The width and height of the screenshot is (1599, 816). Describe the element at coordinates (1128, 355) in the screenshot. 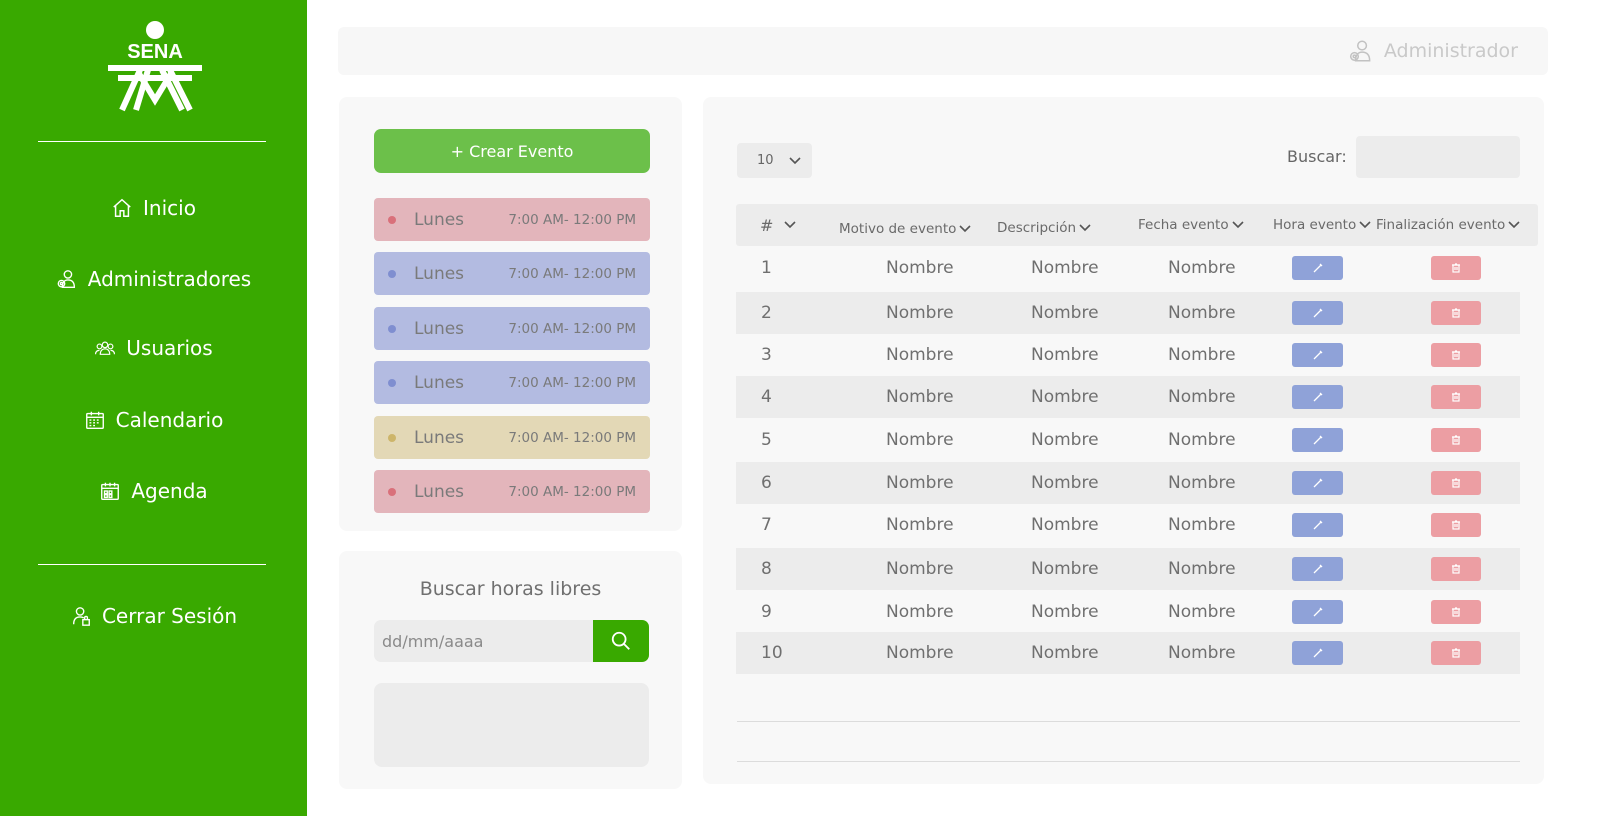

I see `table-row: 3 Nombre Nombre Nombre` at that location.